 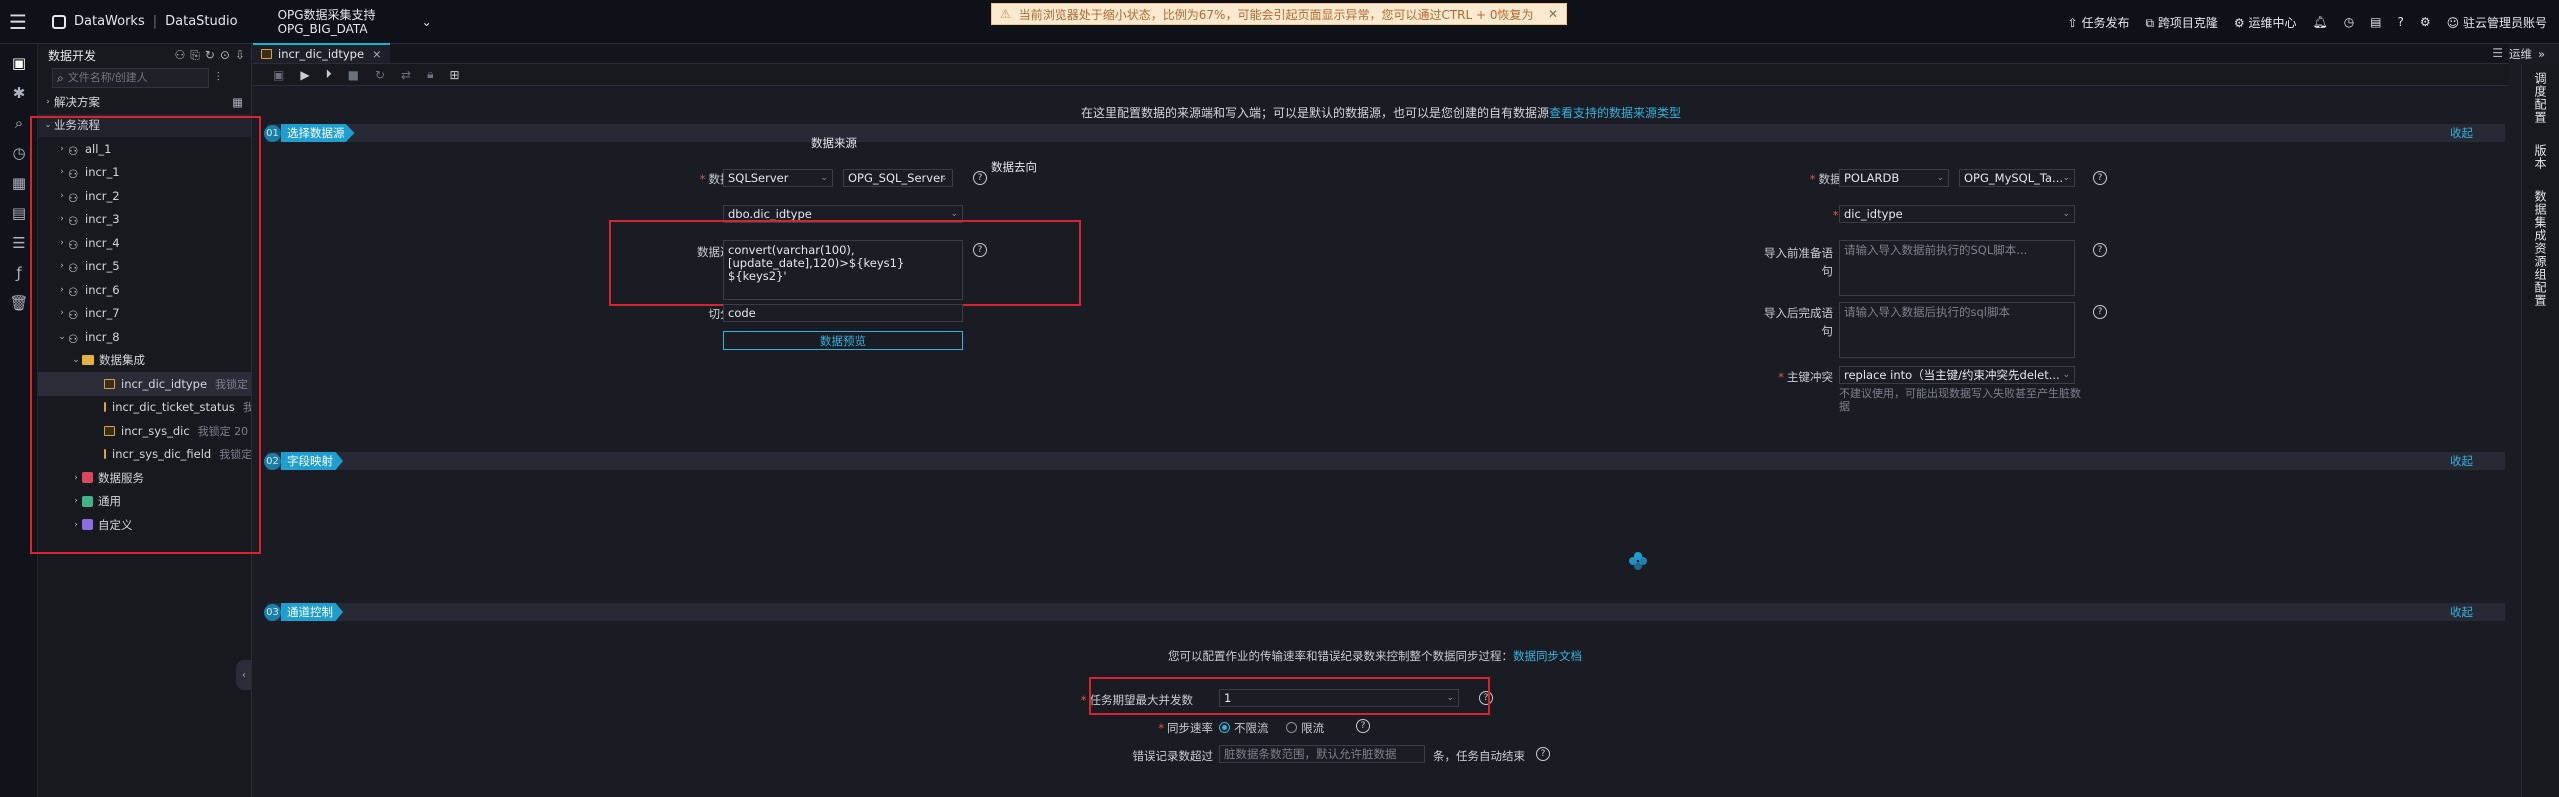 What do you see at coordinates (1894, 178) in the screenshot?
I see `target-ds-type-select: POLARDB ⌄` at bounding box center [1894, 178].